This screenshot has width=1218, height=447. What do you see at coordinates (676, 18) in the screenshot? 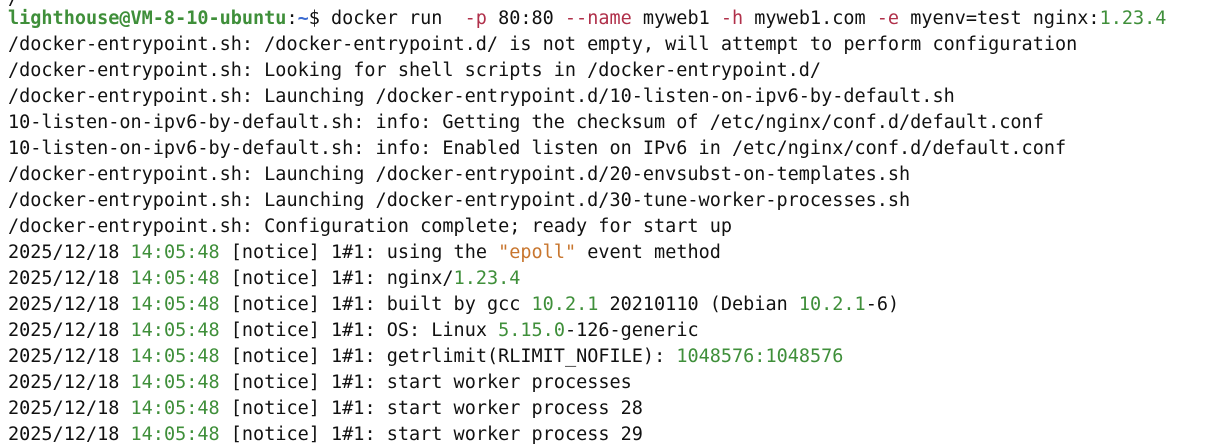
I see `command-name: myweb1` at bounding box center [676, 18].